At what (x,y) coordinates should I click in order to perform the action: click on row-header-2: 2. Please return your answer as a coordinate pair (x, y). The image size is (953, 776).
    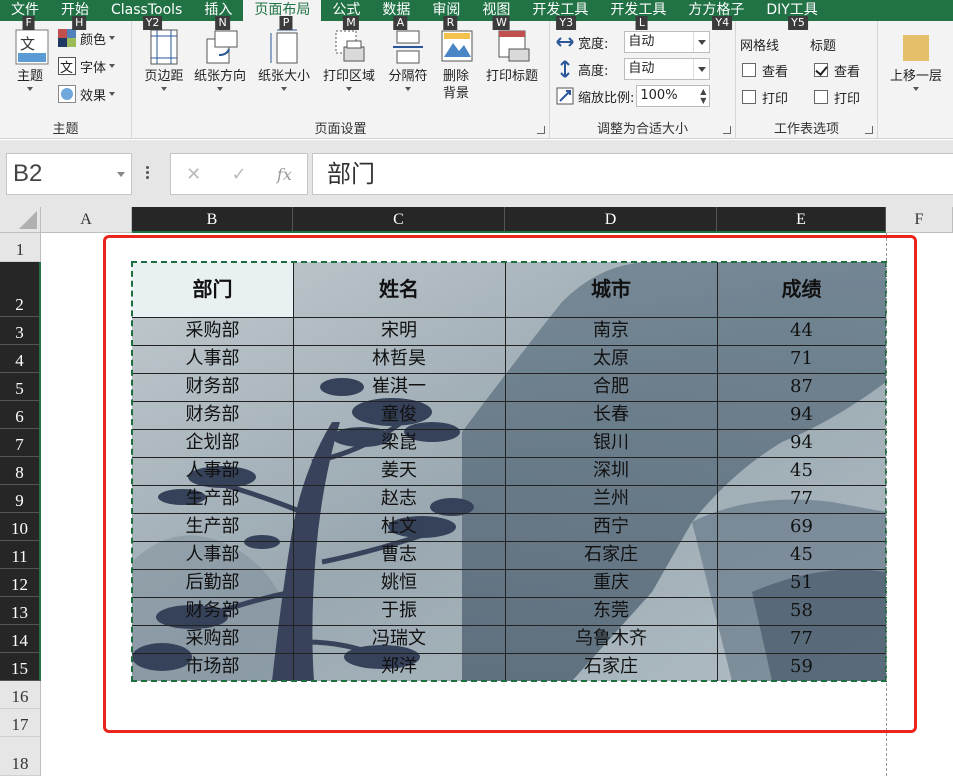
    Looking at the image, I should click on (20, 289).